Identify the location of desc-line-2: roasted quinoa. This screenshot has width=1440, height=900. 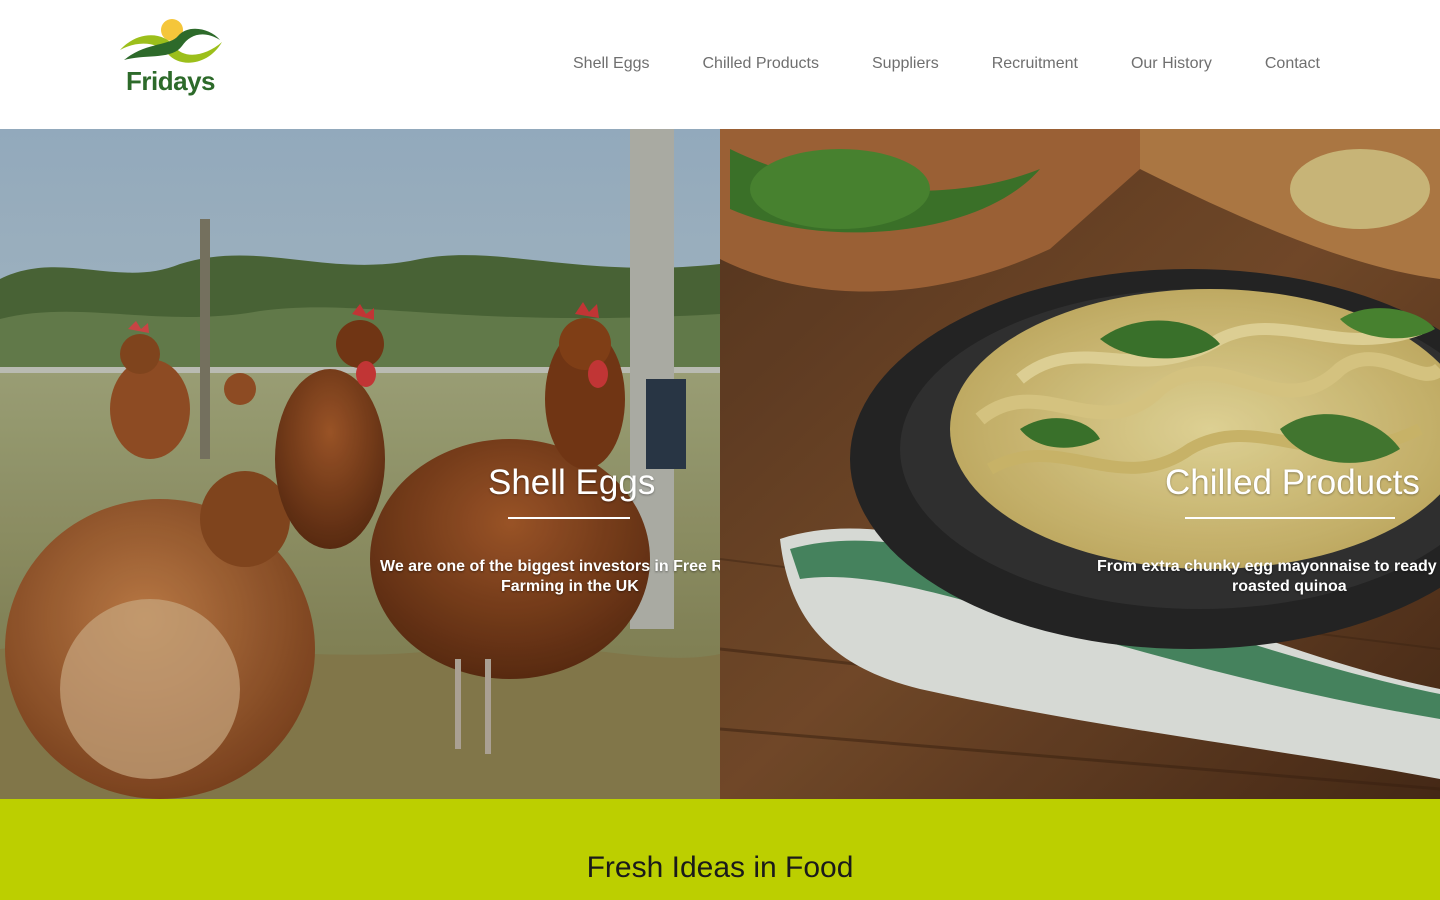
(1289, 586).